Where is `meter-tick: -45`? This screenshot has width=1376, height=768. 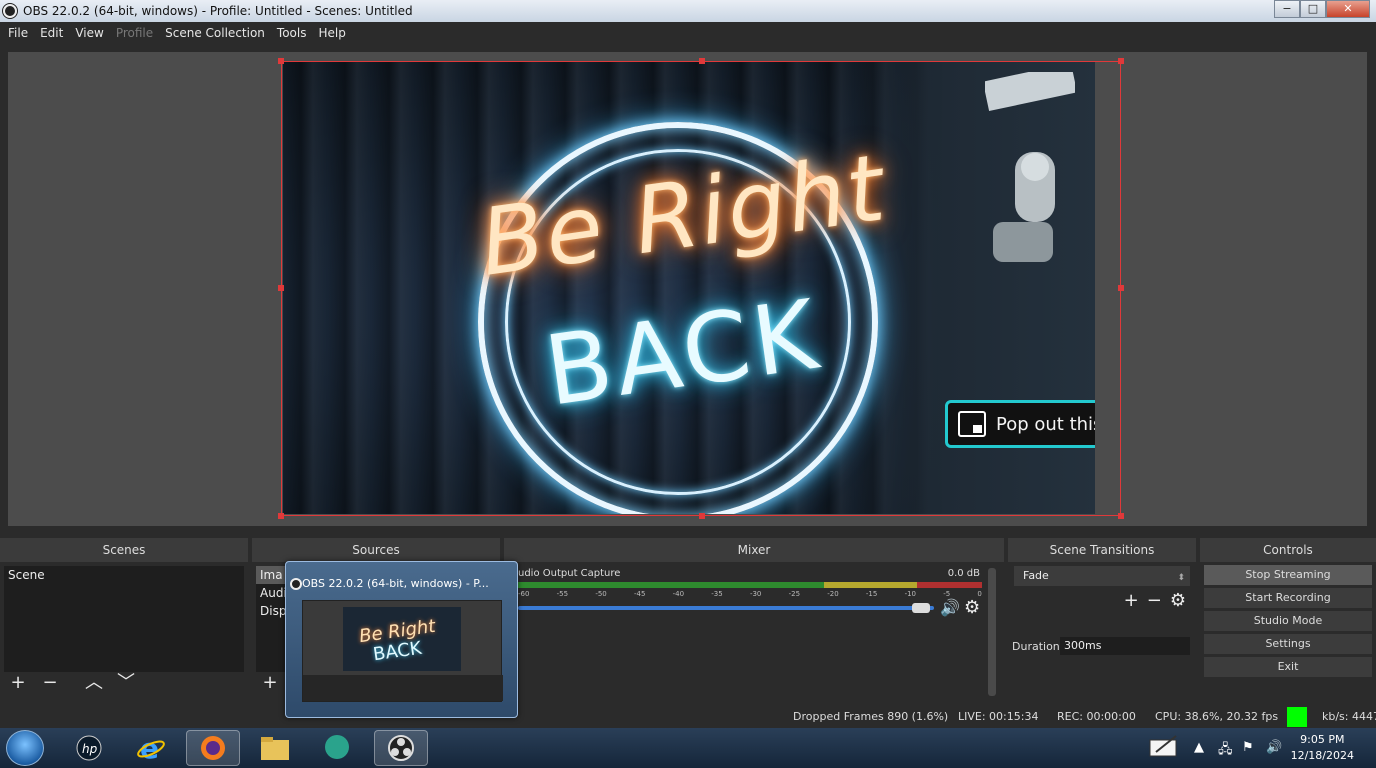
meter-tick: -45 is located at coordinates (639, 594).